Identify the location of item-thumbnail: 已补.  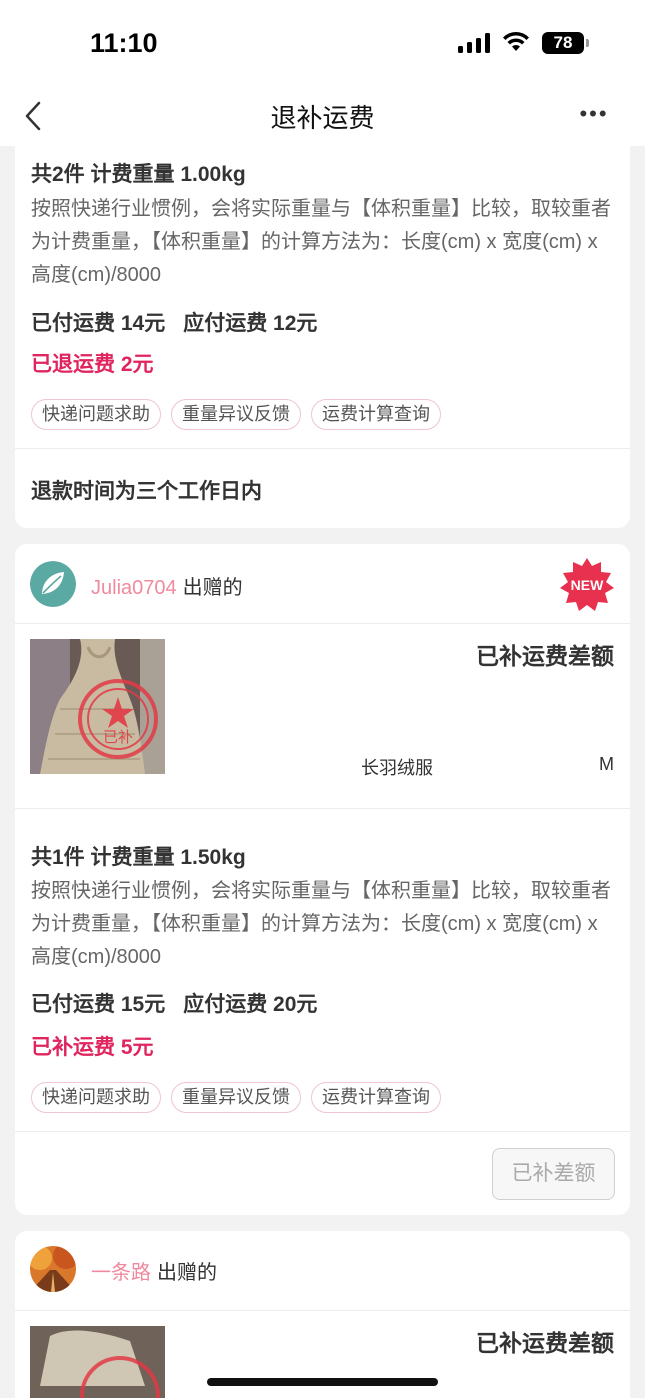
(97, 706).